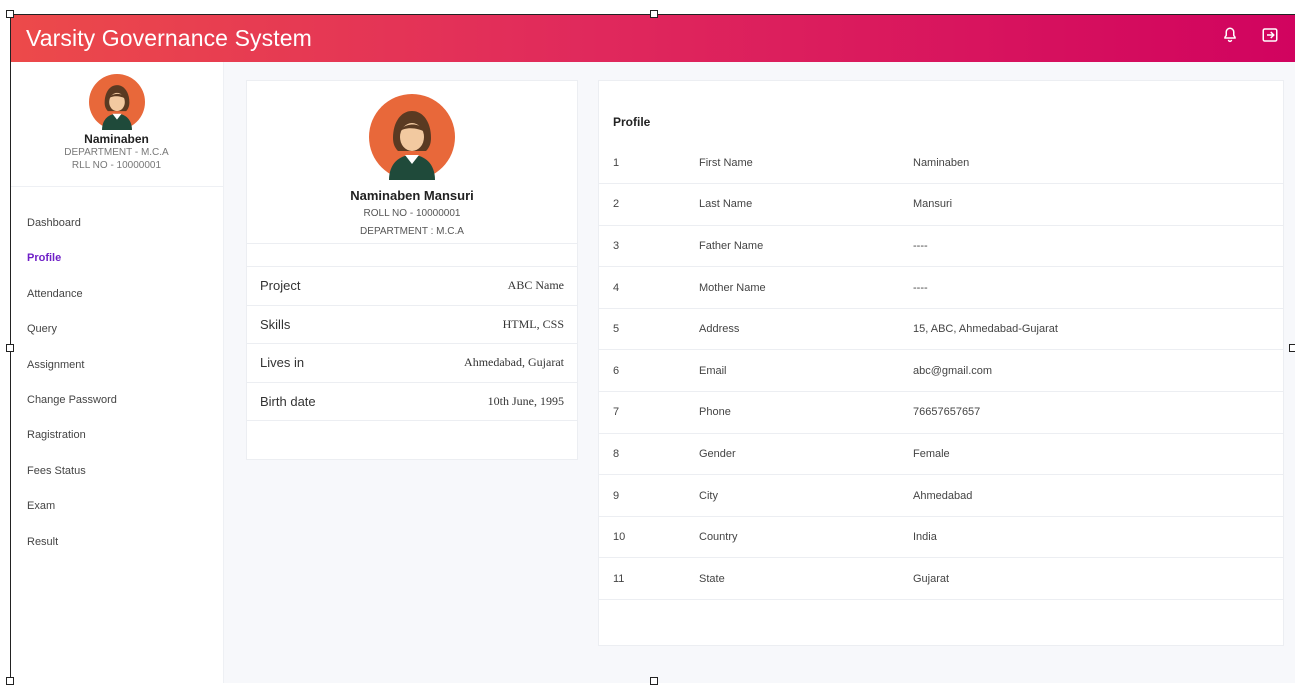 The width and height of the screenshot is (1295, 685). What do you see at coordinates (649, 454) in the screenshot?
I see `row-number: 8` at bounding box center [649, 454].